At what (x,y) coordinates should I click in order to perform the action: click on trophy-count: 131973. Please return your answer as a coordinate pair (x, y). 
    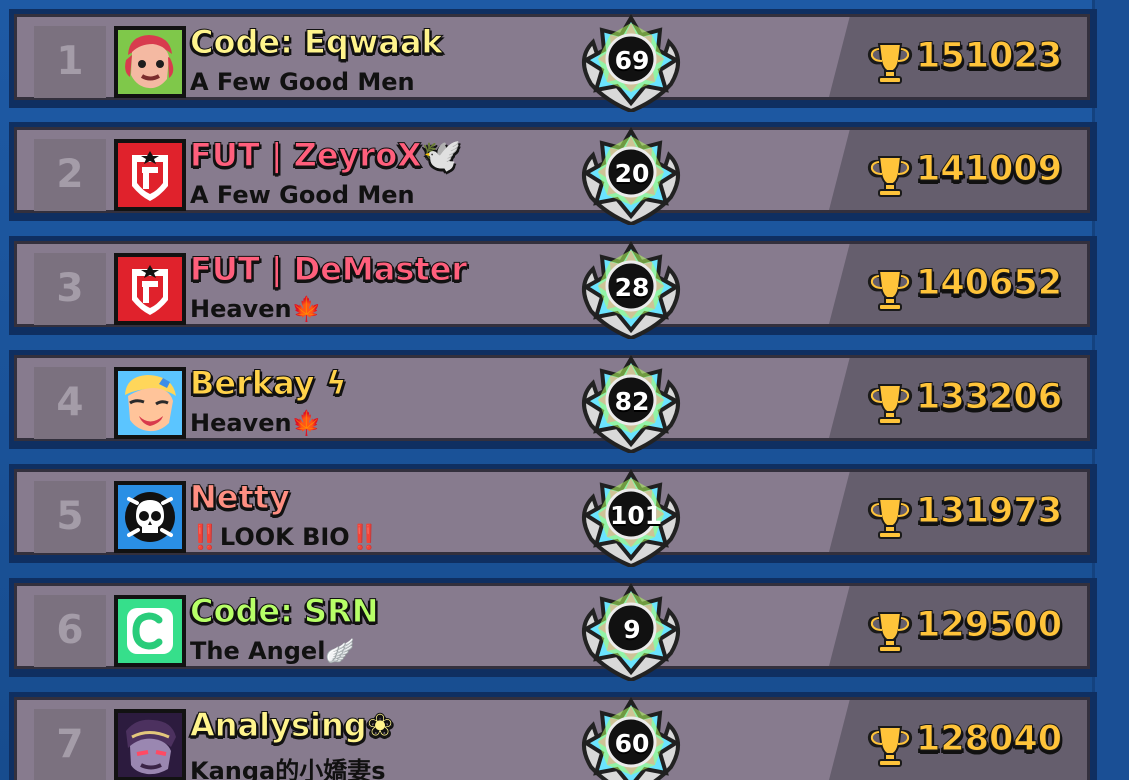
    Looking at the image, I should click on (989, 511).